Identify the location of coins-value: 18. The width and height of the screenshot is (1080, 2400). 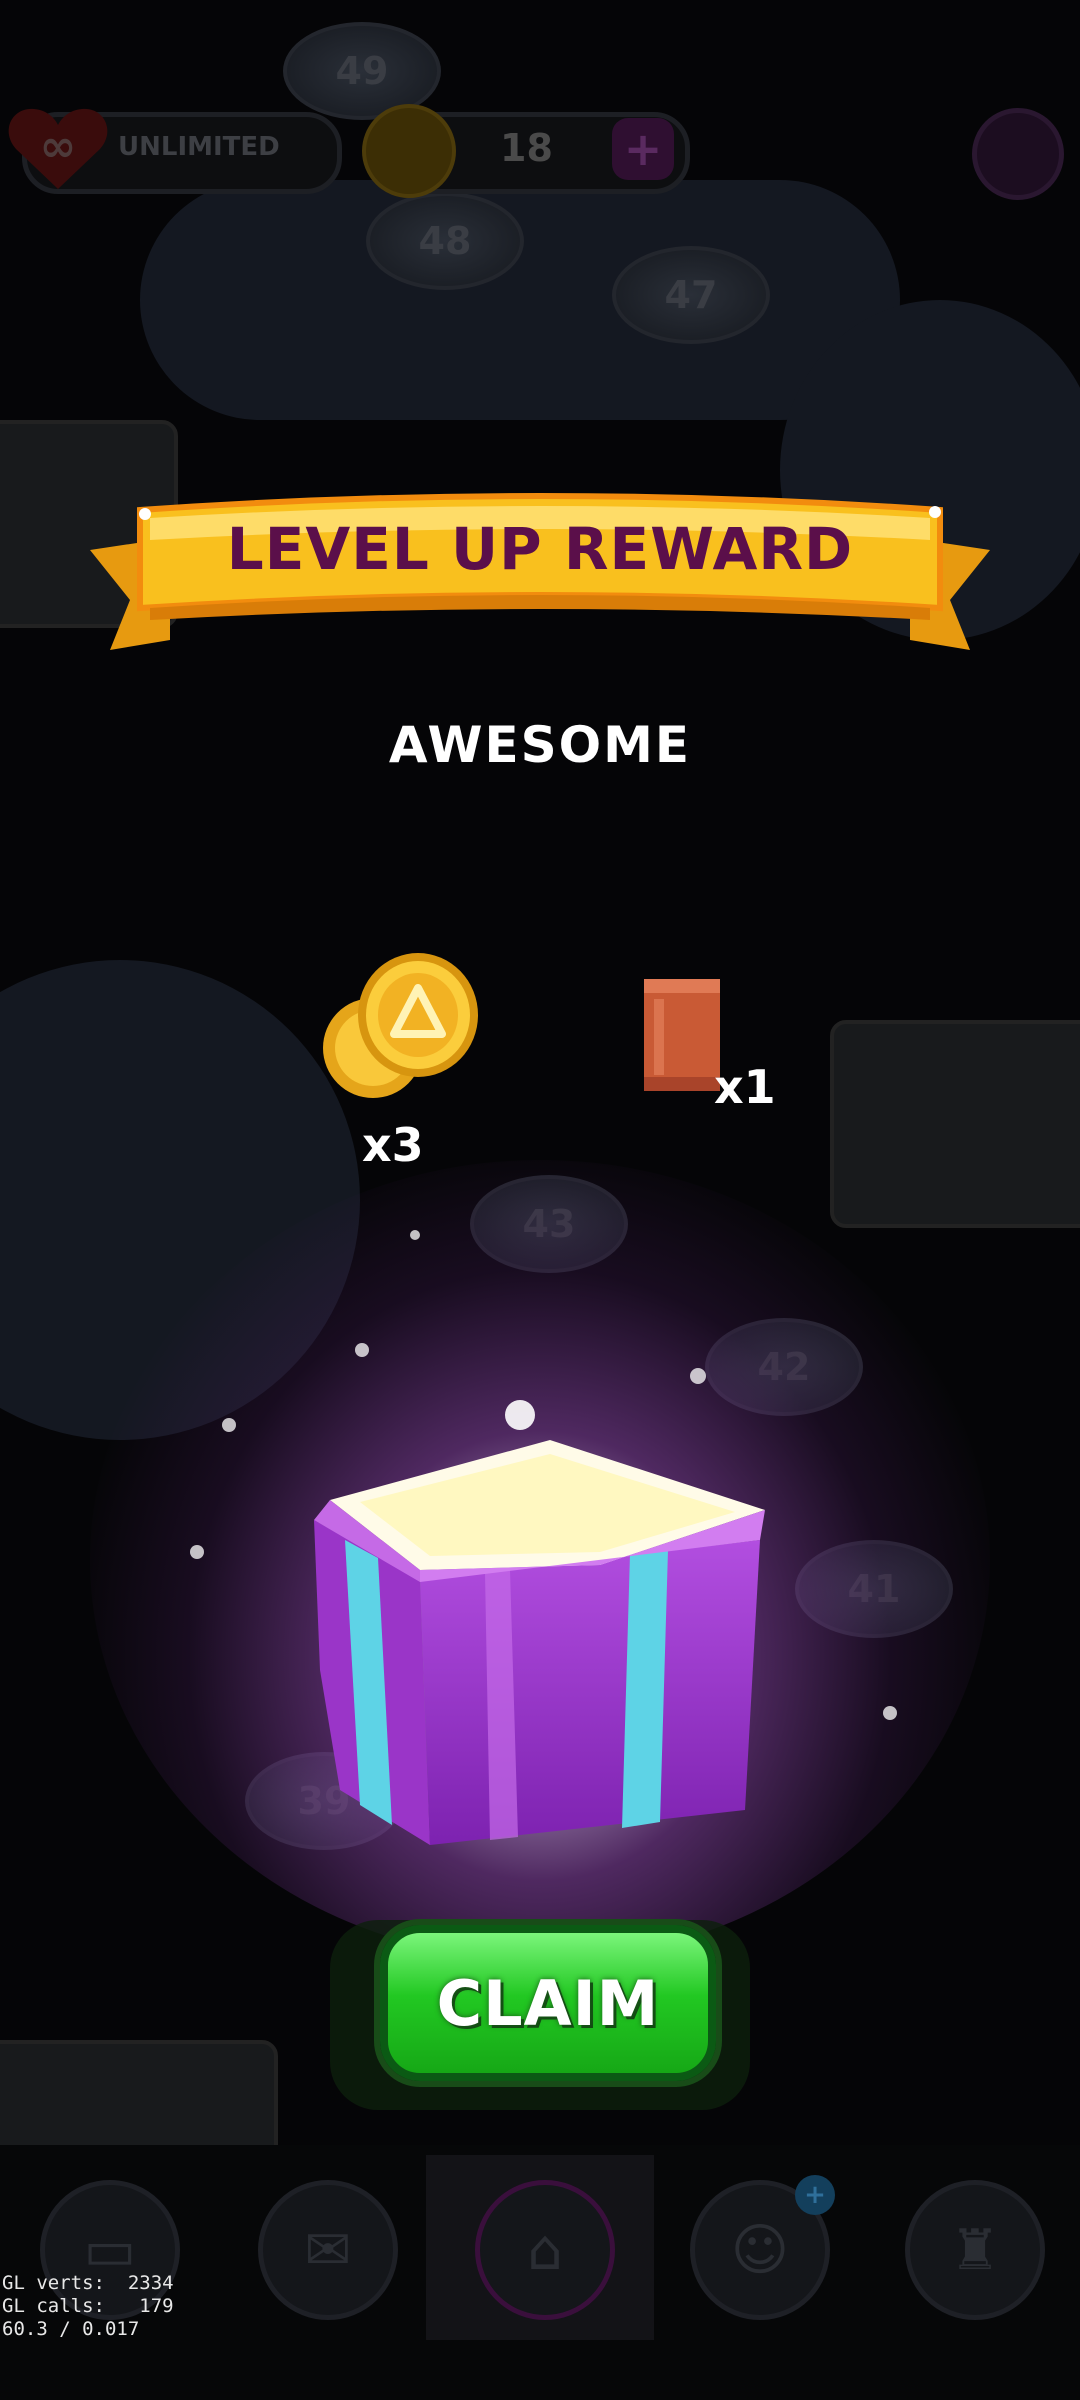
(526, 148).